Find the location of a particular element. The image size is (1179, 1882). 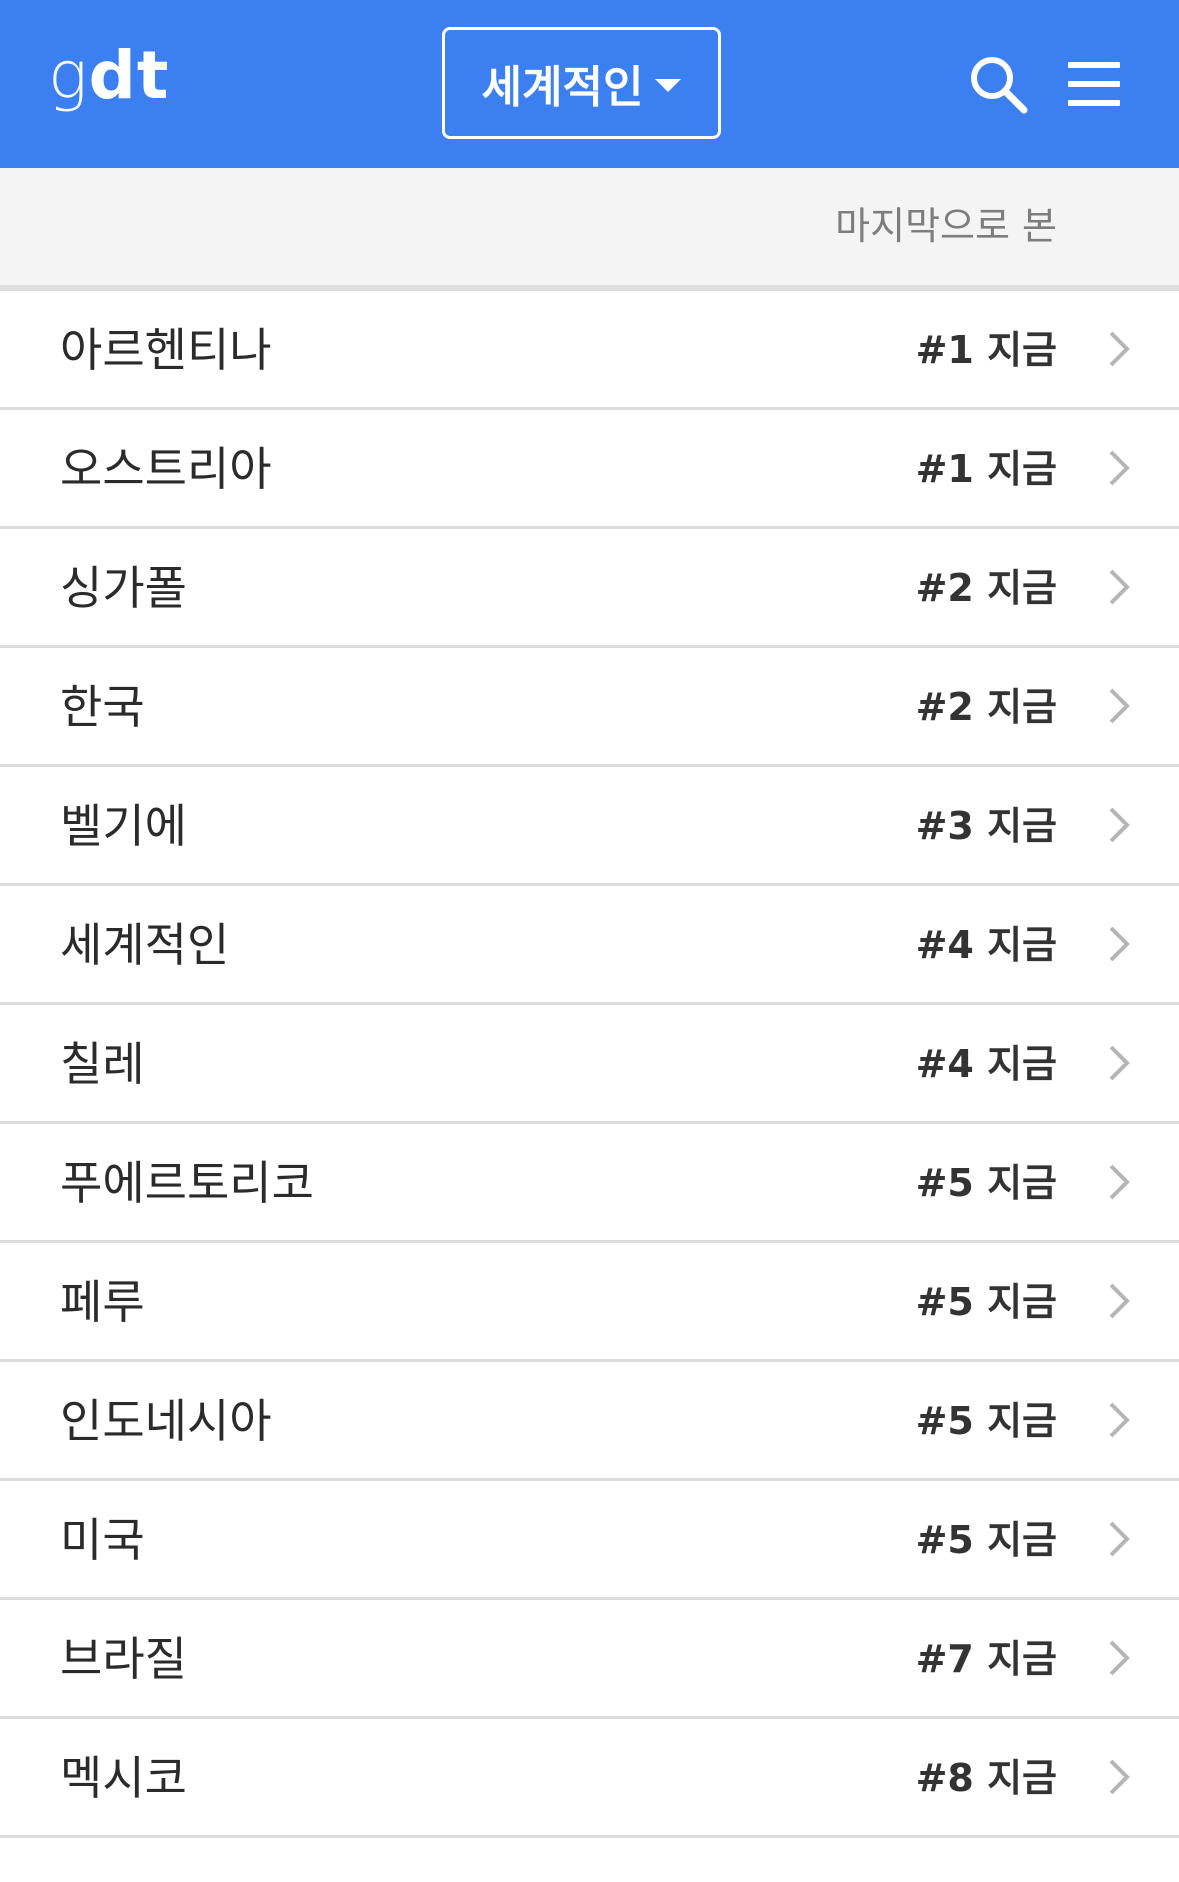

region-dropdown-label: 세계적인 is located at coordinates (562, 87).